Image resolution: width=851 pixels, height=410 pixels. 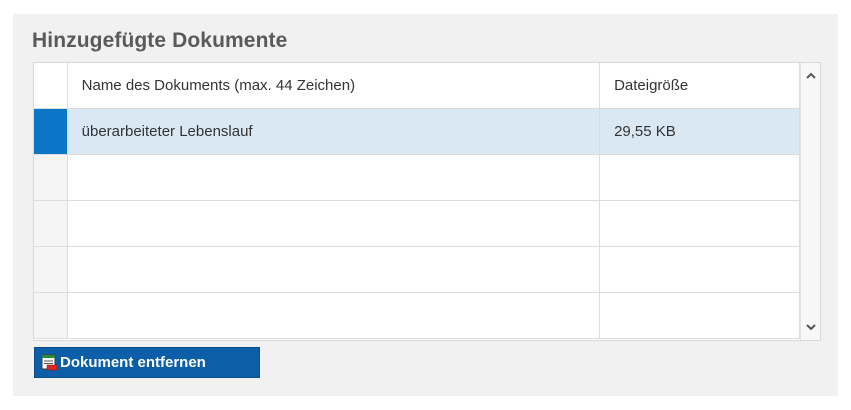 What do you see at coordinates (218, 85) in the screenshot?
I see `column-header-name-label: Name des Dokuments (max. 44 Zeichen)` at bounding box center [218, 85].